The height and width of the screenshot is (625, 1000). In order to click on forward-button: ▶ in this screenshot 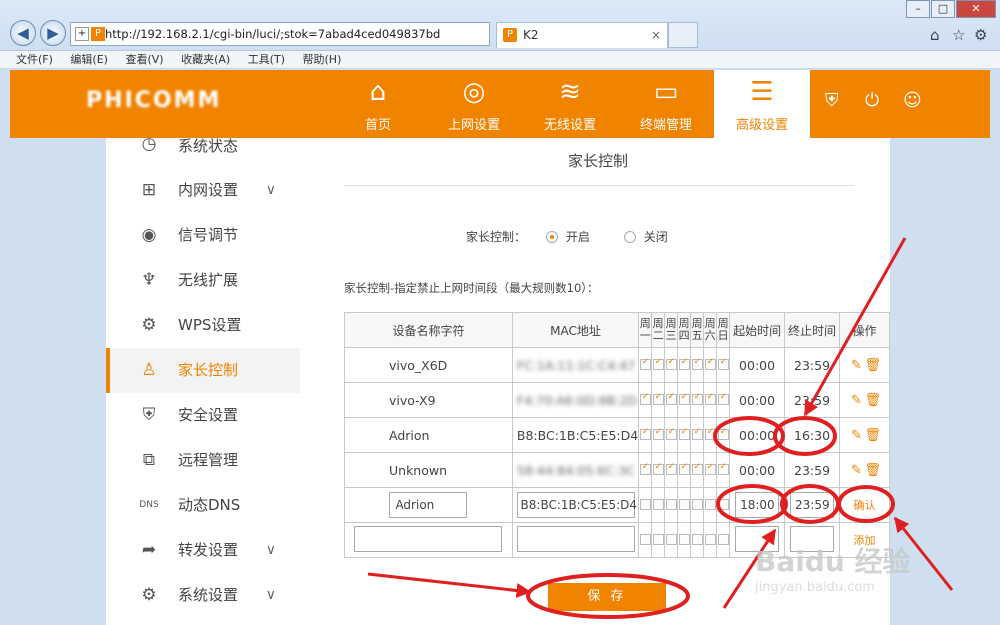, I will do `click(53, 33)`.